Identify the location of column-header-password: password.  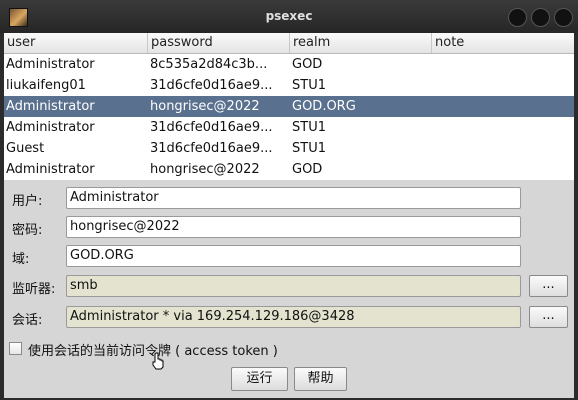
(219, 43).